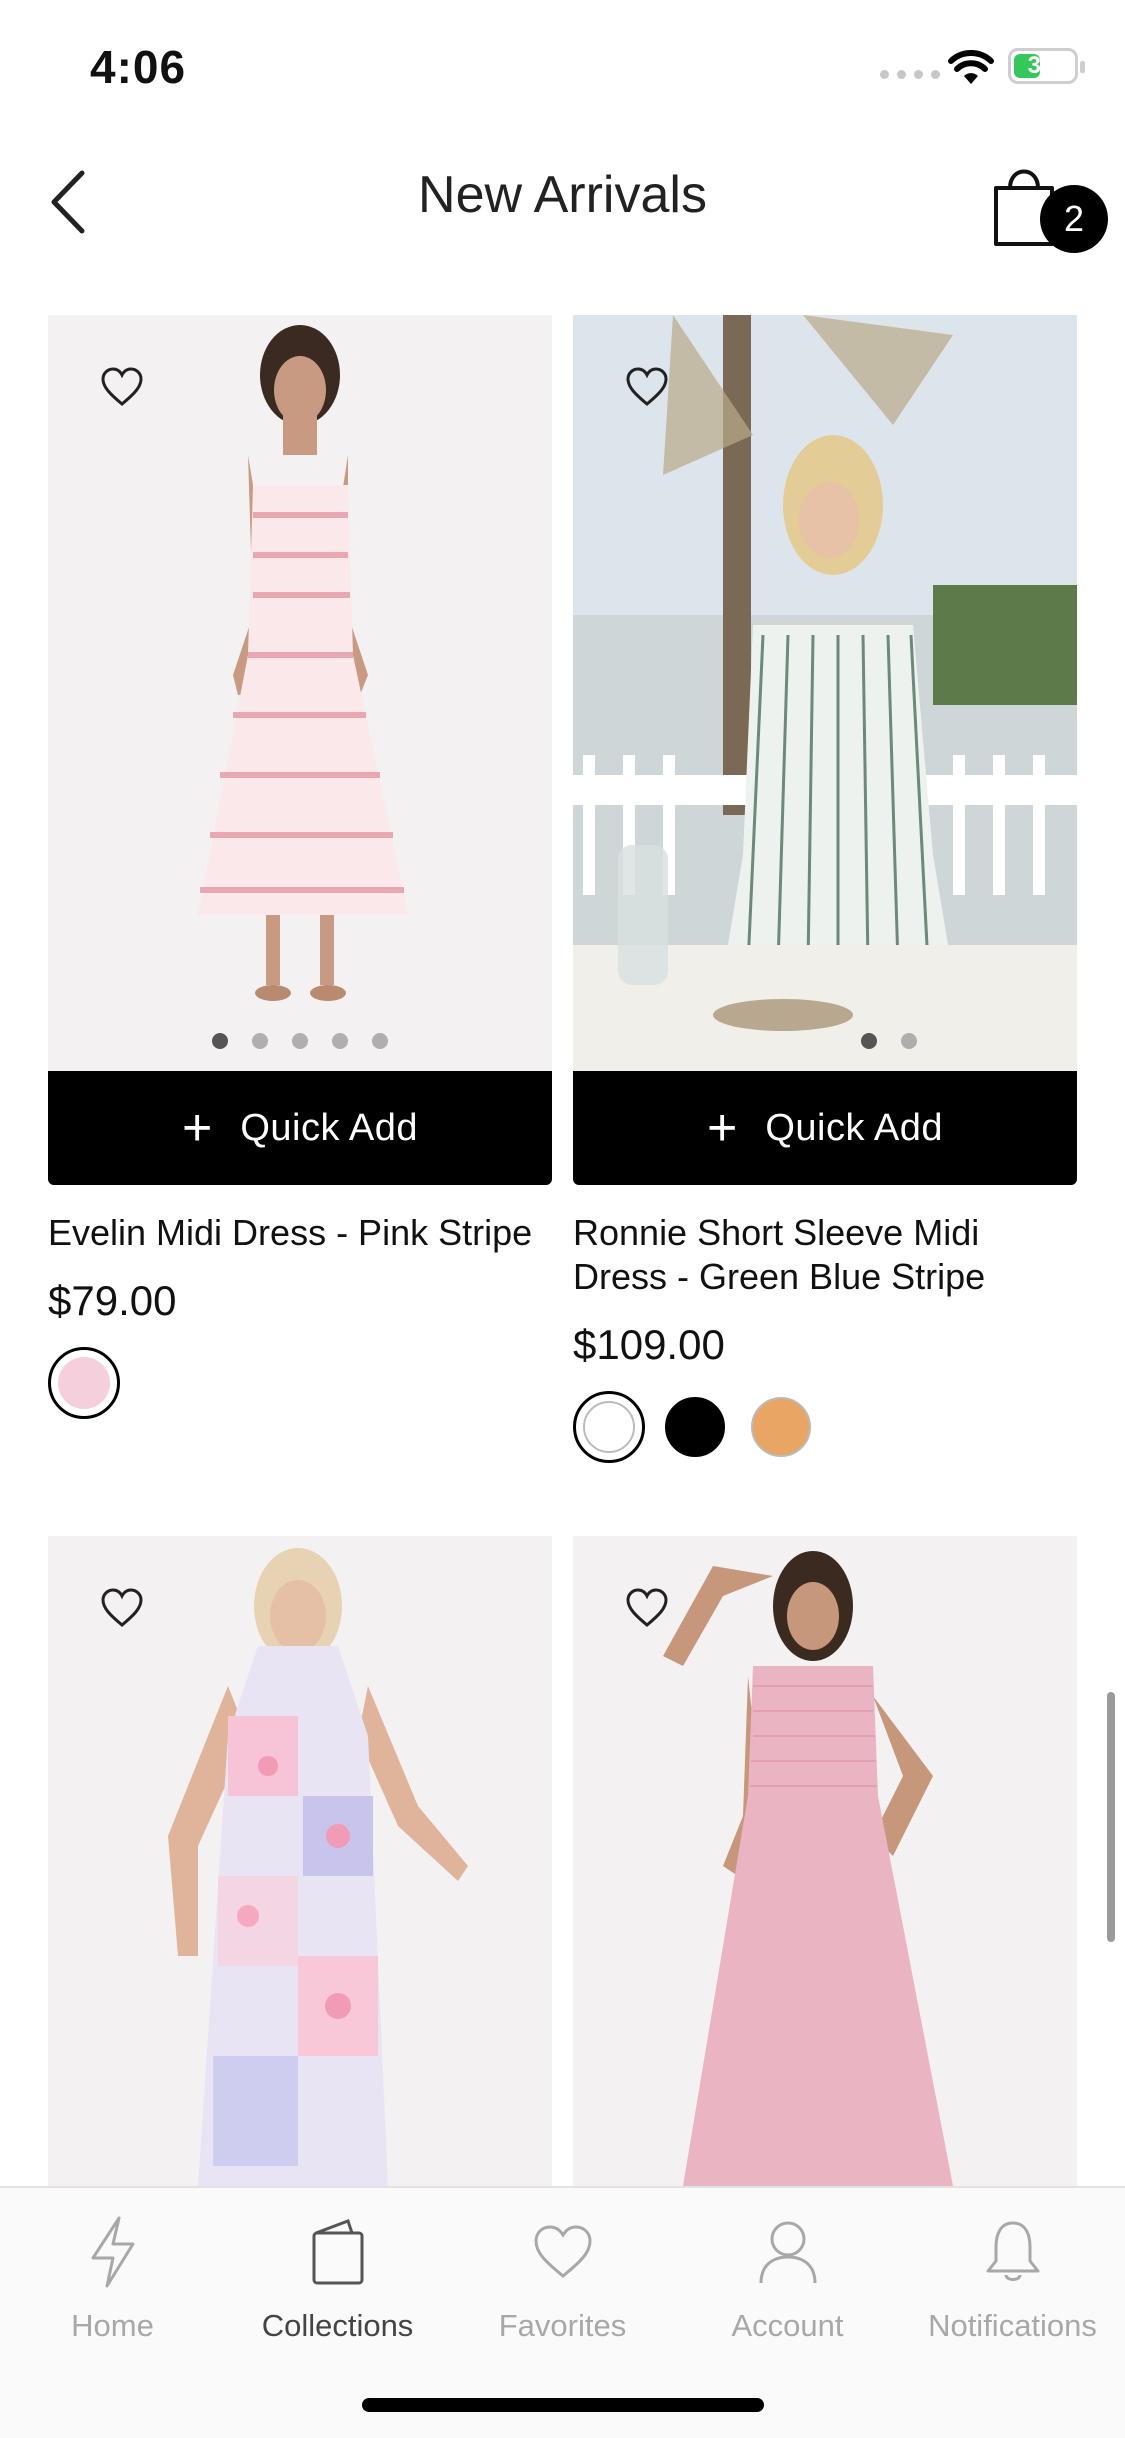  I want to click on heart-icon, so click(562, 2251).